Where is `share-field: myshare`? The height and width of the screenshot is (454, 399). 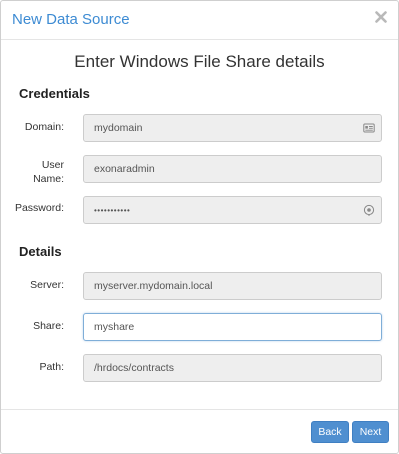
share-field: myshare is located at coordinates (232, 327).